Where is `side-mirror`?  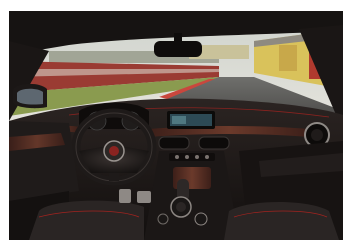 side-mirror is located at coordinates (30, 96).